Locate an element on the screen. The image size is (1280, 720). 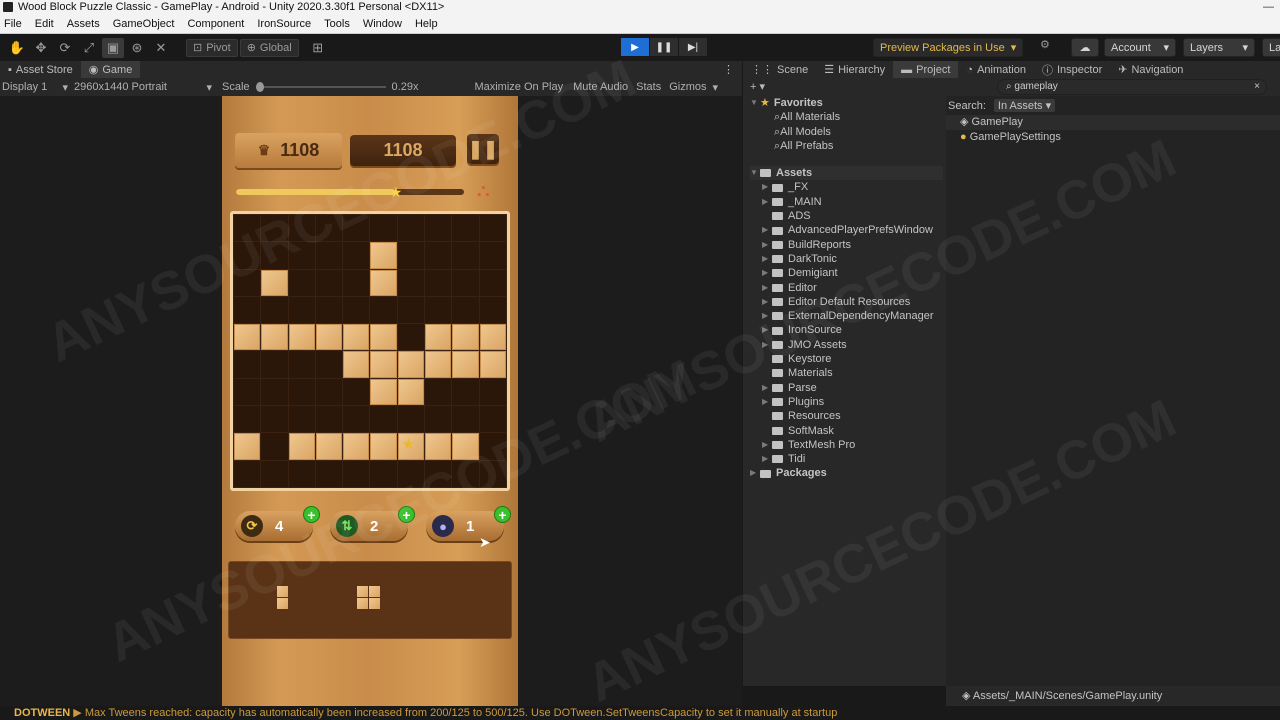
folder-item: ▶ Demigiant is located at coordinates (846, 273).